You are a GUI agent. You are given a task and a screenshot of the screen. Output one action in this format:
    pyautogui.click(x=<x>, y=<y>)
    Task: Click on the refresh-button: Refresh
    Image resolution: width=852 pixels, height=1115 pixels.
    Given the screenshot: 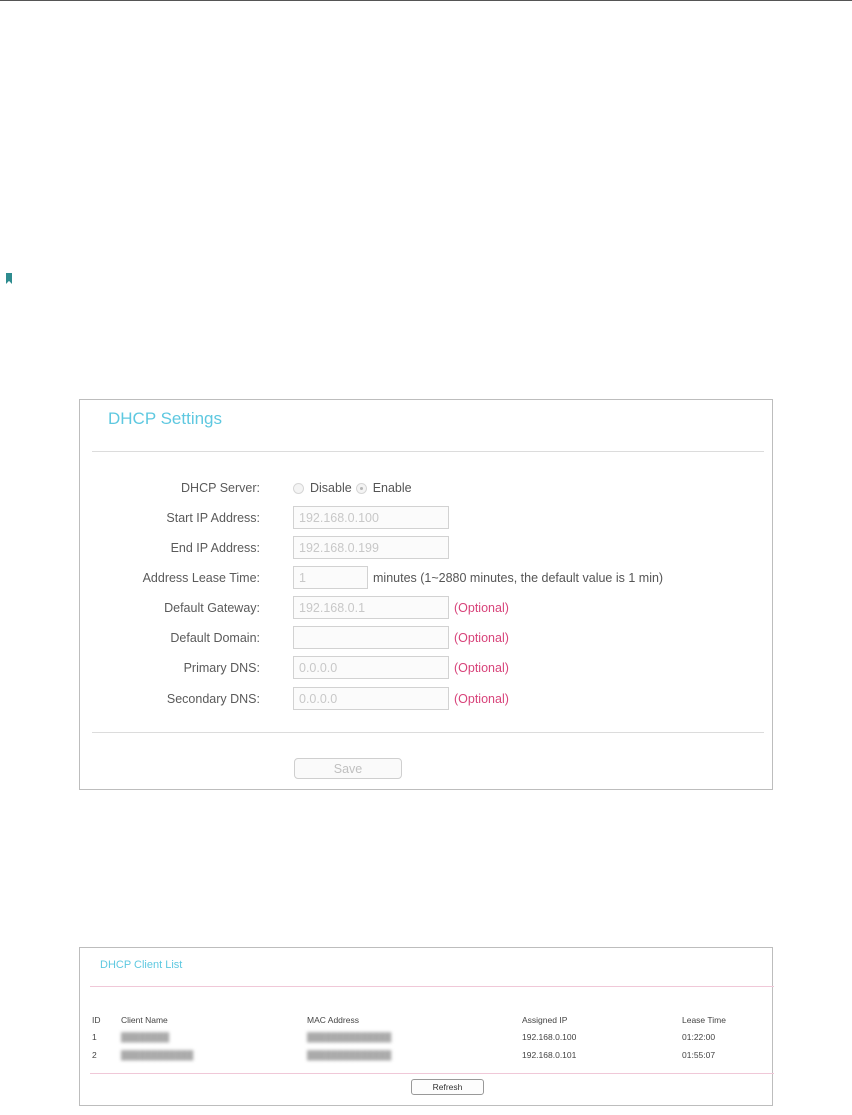 What is the action you would take?
    pyautogui.click(x=447, y=1087)
    